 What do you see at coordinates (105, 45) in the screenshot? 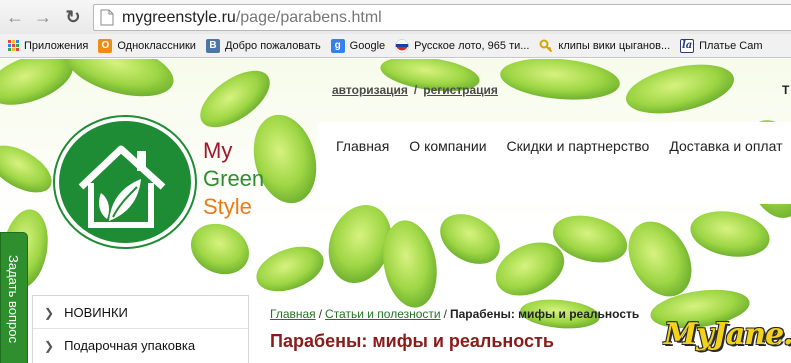
I see `odnoklassniki-icon: О` at bounding box center [105, 45].